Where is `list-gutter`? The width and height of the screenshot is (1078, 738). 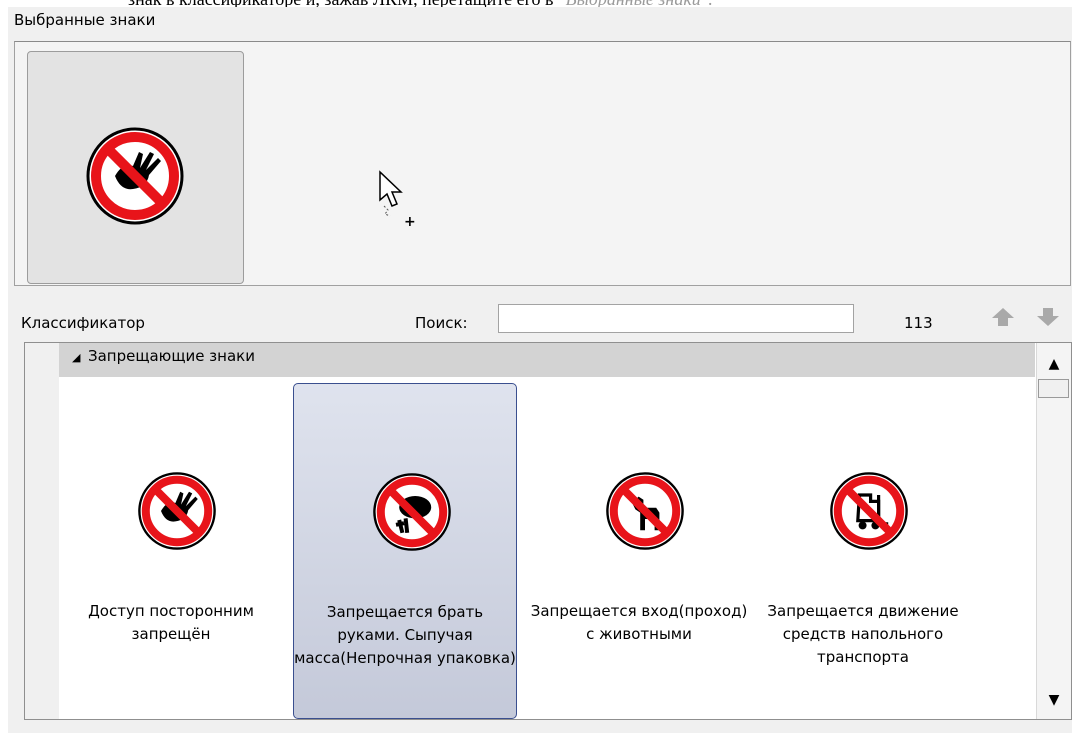 list-gutter is located at coordinates (42, 531).